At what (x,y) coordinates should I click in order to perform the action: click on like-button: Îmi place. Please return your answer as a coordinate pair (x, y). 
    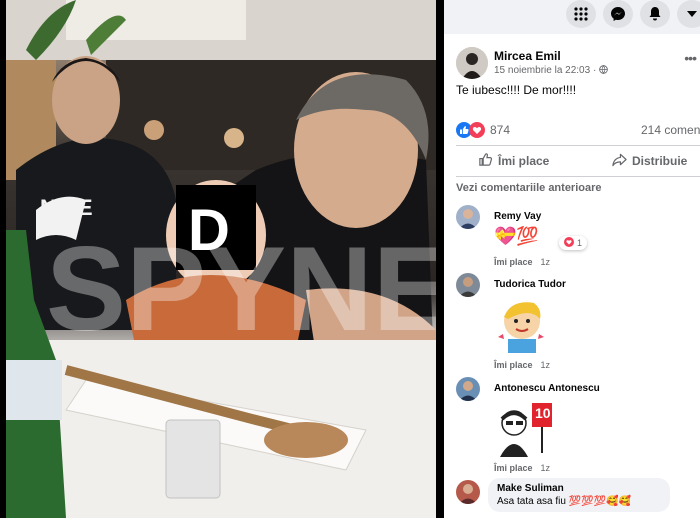
    Looking at the image, I should click on (513, 161).